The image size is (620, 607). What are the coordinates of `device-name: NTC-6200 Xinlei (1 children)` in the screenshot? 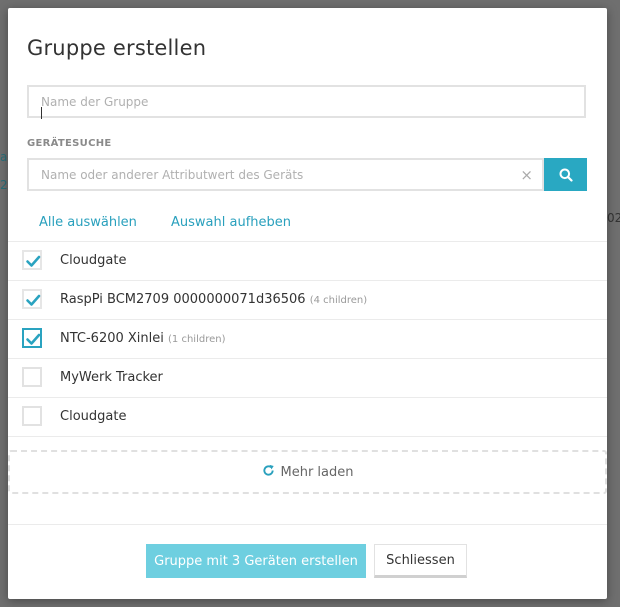 It's located at (143, 338).